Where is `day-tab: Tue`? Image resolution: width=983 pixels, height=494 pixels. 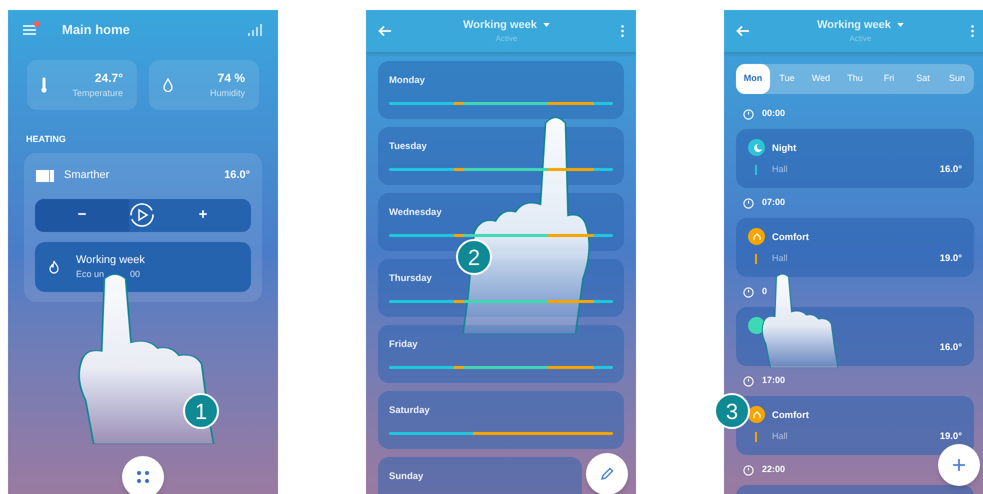 day-tab: Tue is located at coordinates (787, 79).